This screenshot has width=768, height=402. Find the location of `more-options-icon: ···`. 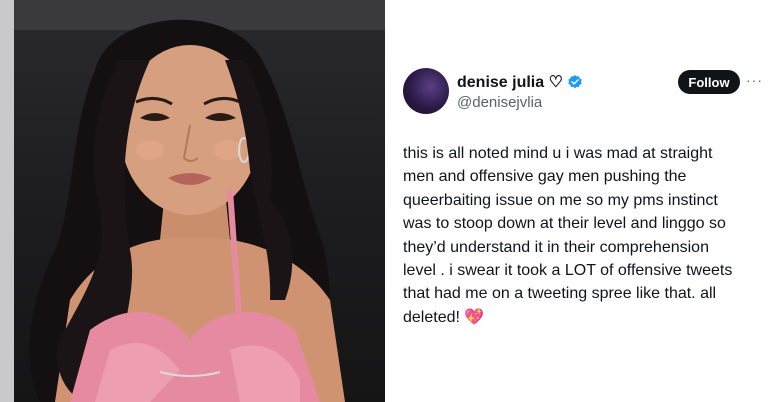

more-options-icon: ··· is located at coordinates (754, 80).